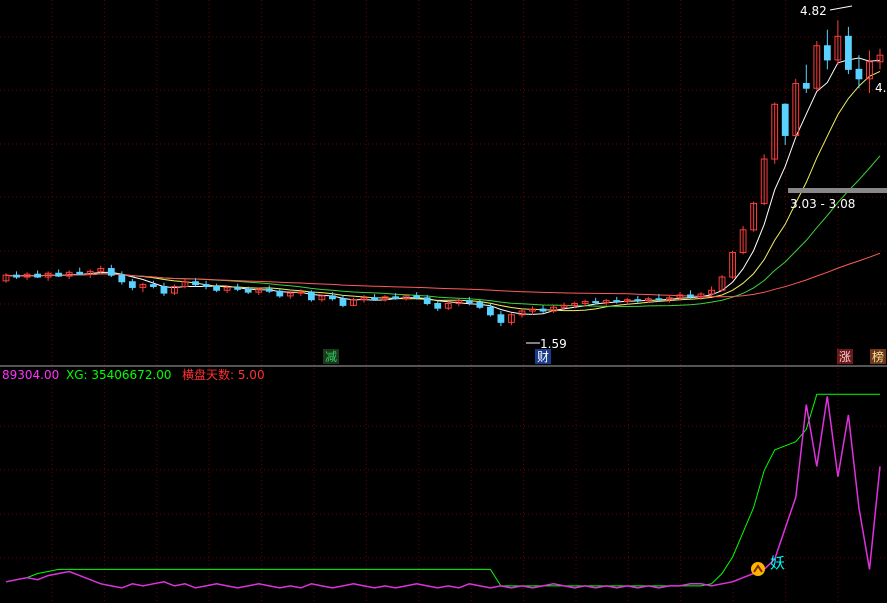  I want to click on svg-text: 财, so click(543, 357).